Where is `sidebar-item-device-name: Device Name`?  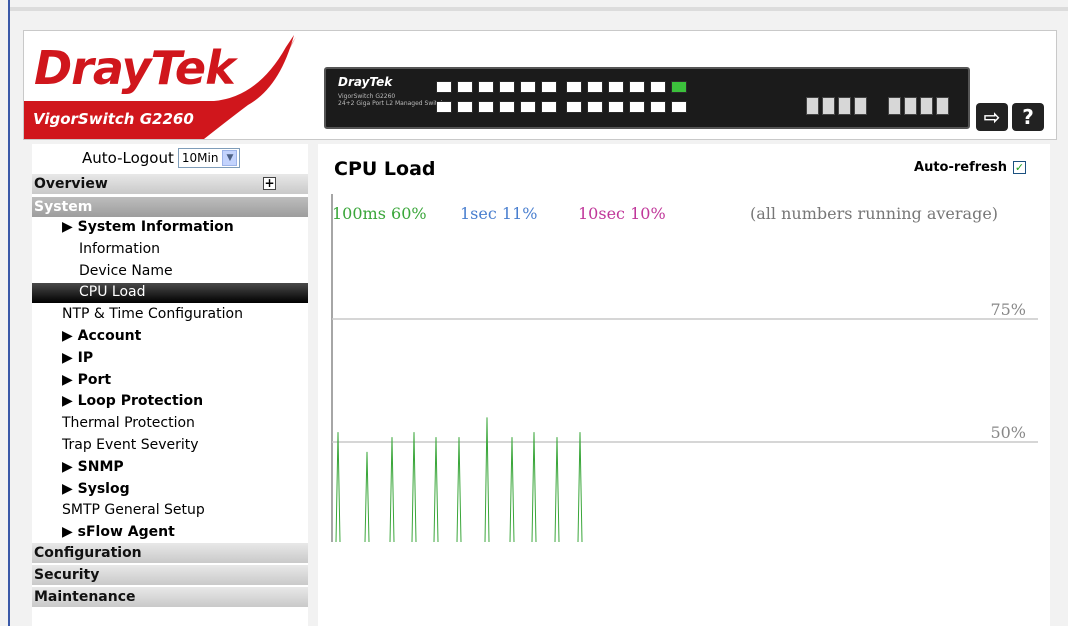
sidebar-item-device-name: Device Name is located at coordinates (126, 271).